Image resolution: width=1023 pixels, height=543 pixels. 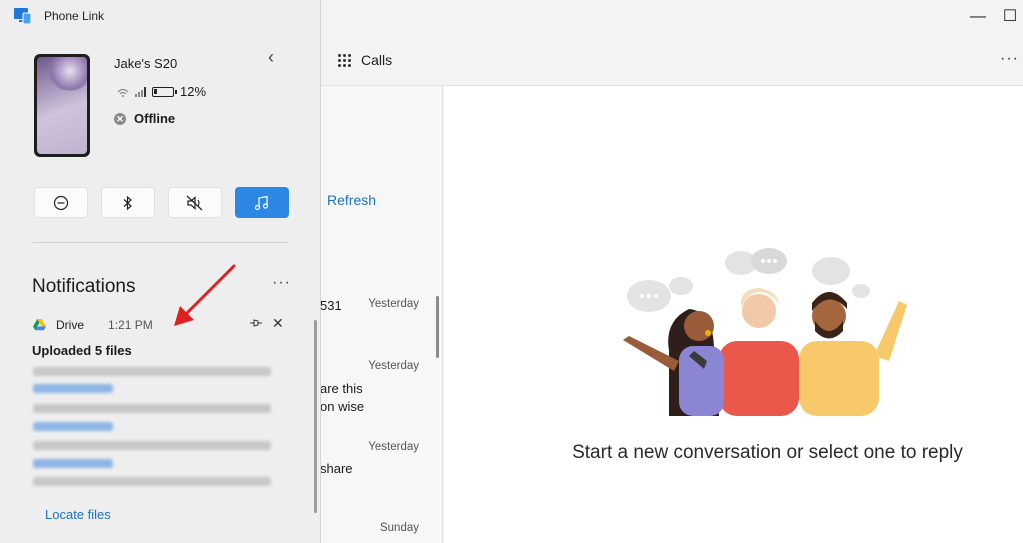 I want to click on notification-app-name: Drive, so click(x=70, y=325).